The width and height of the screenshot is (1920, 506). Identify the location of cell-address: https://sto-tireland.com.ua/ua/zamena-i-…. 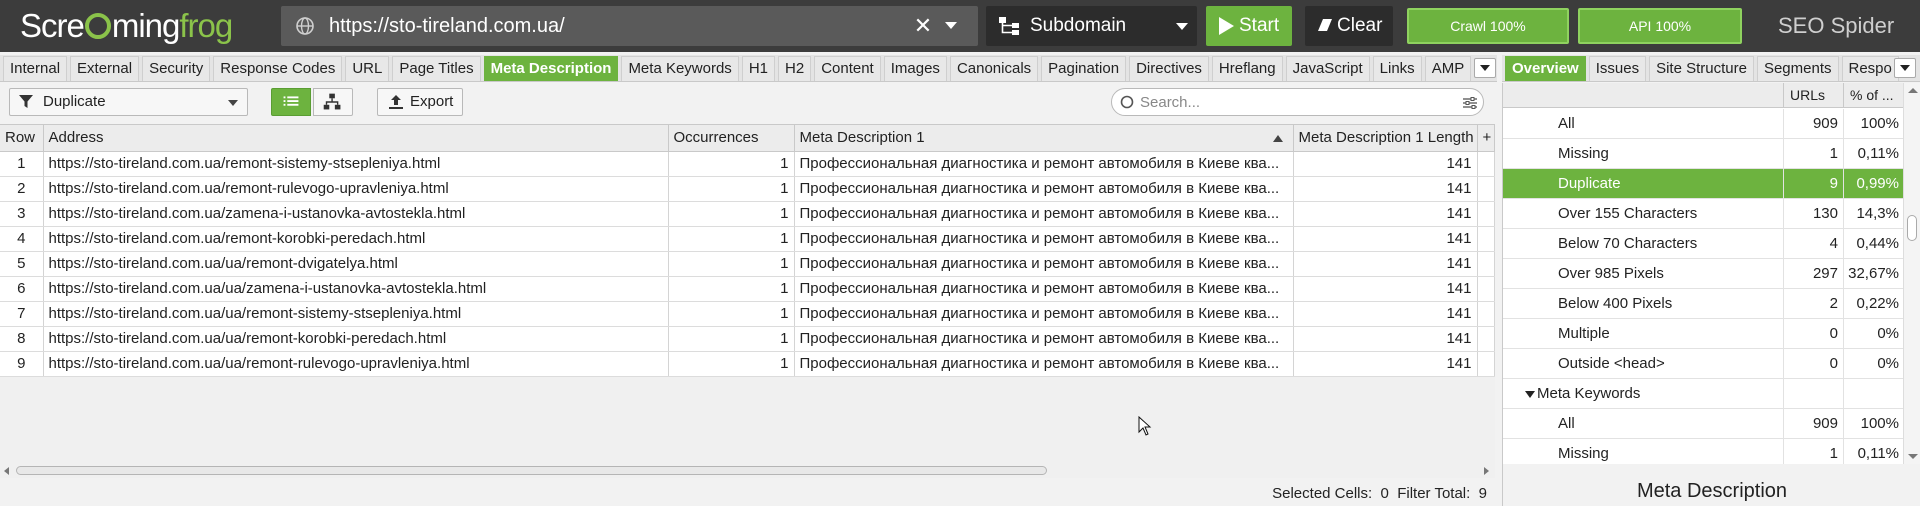
(356, 289).